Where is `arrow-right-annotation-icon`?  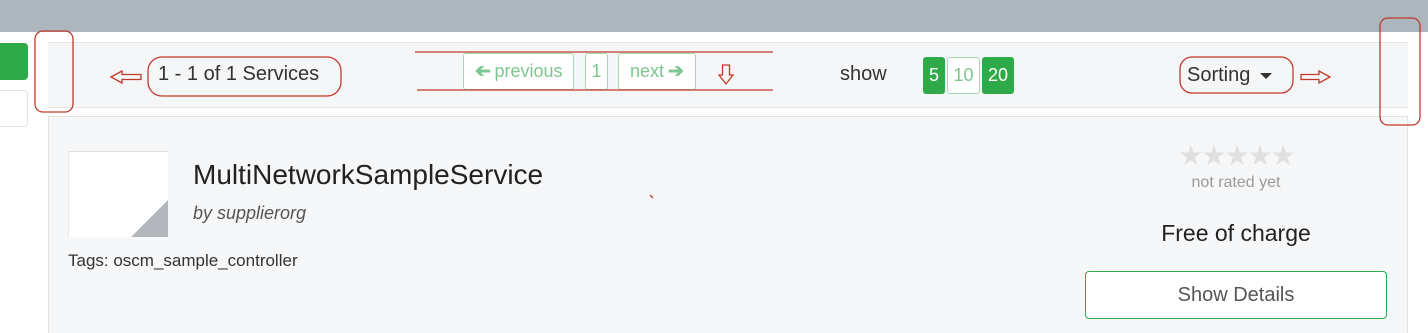 arrow-right-annotation-icon is located at coordinates (1316, 77).